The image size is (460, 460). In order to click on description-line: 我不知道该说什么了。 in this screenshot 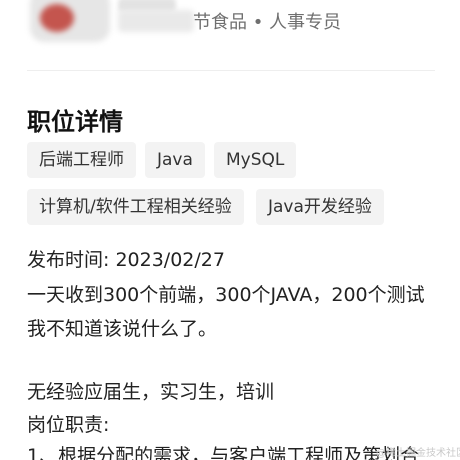, I will do `click(122, 329)`.